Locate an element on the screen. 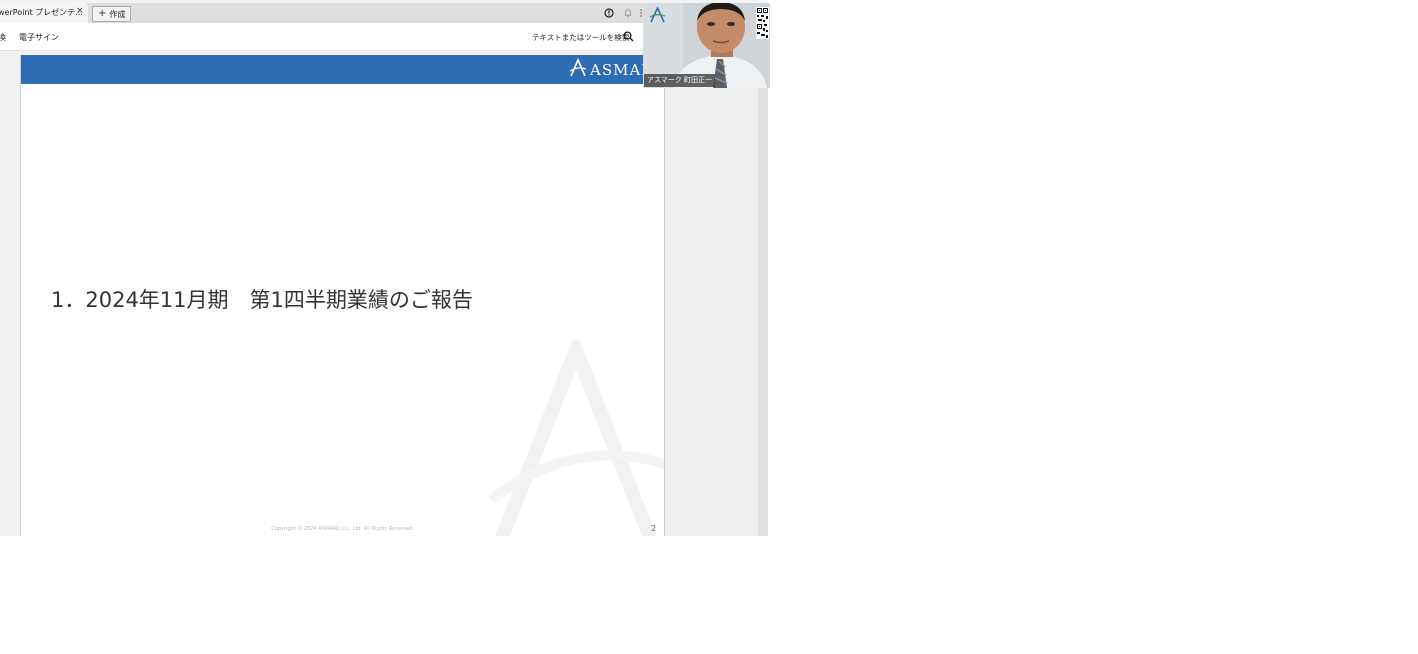  tool-search-label: テキストまたはツールを検索 is located at coordinates (580, 37).